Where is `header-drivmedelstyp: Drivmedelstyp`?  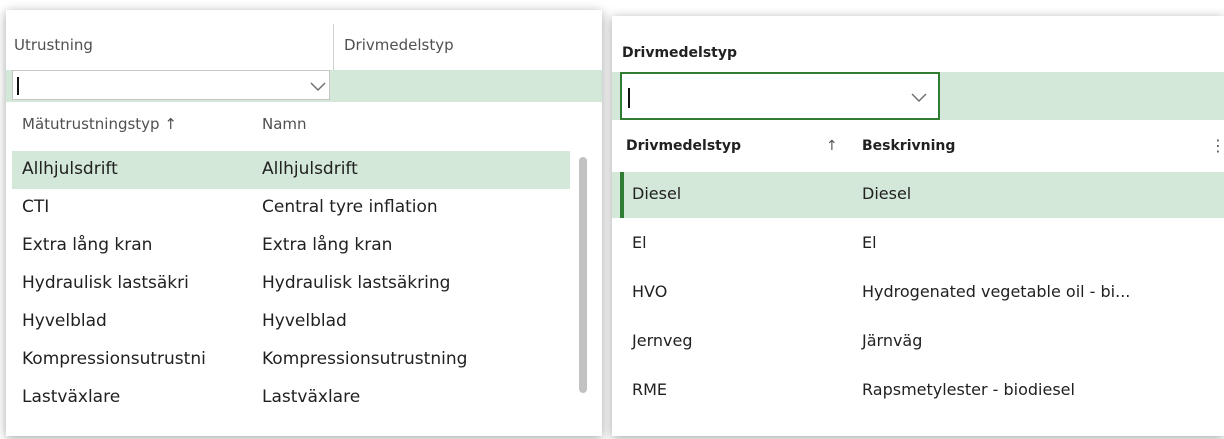
header-drivmedelstyp: Drivmedelstyp is located at coordinates (683, 146).